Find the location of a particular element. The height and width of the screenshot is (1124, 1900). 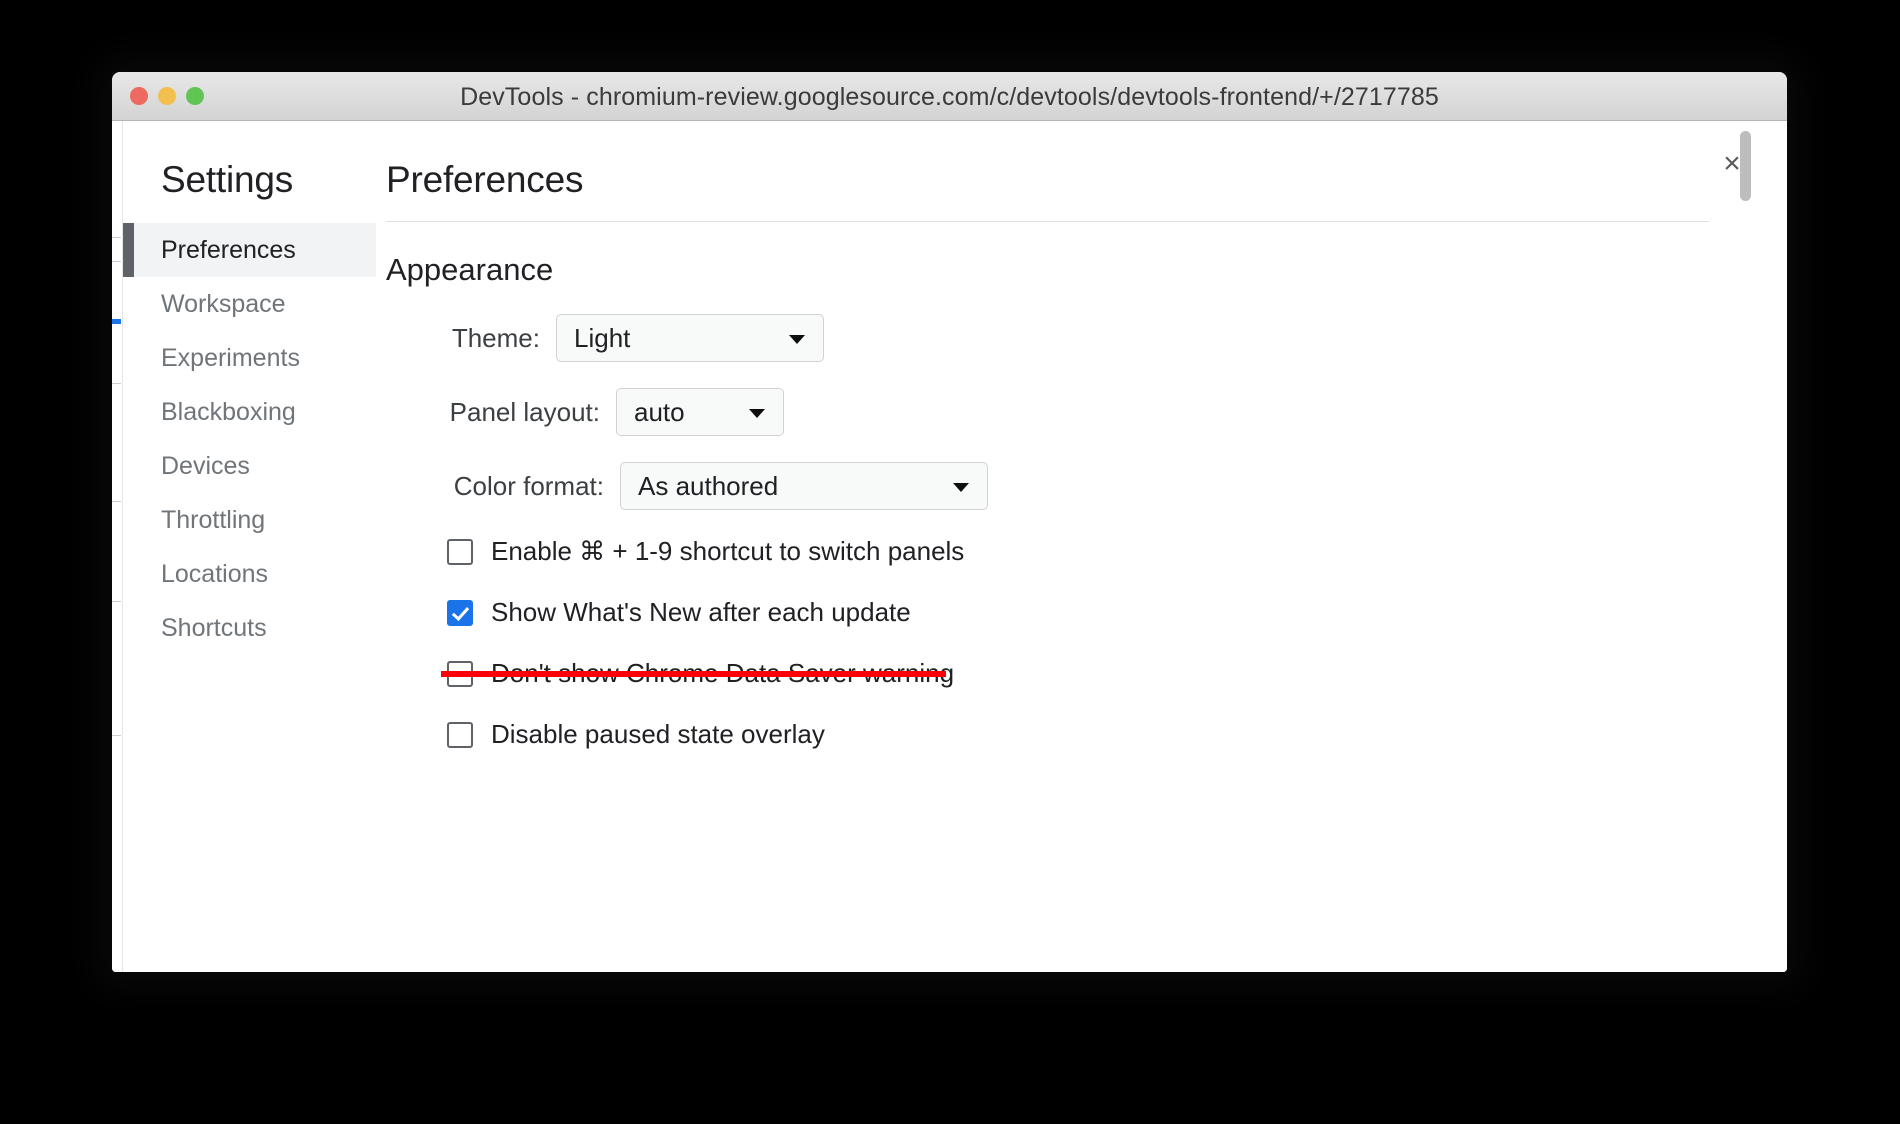

sidebar-item-devices: Devices is located at coordinates (249, 466).